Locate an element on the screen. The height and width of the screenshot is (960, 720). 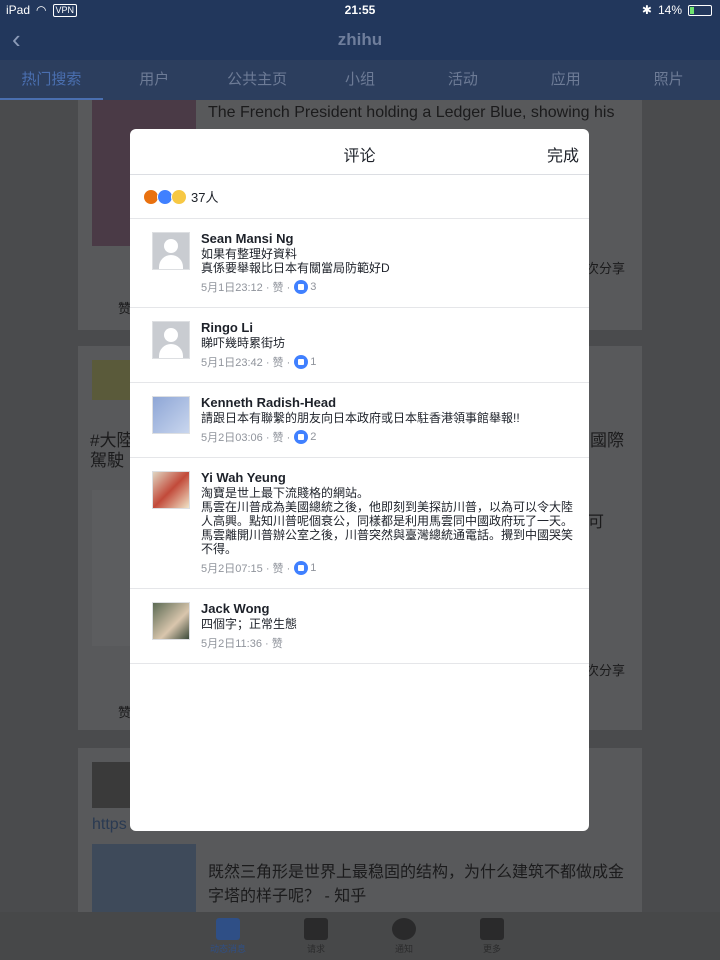
navigation-bar: ‹ zhihu is located at coordinates (360, 40).